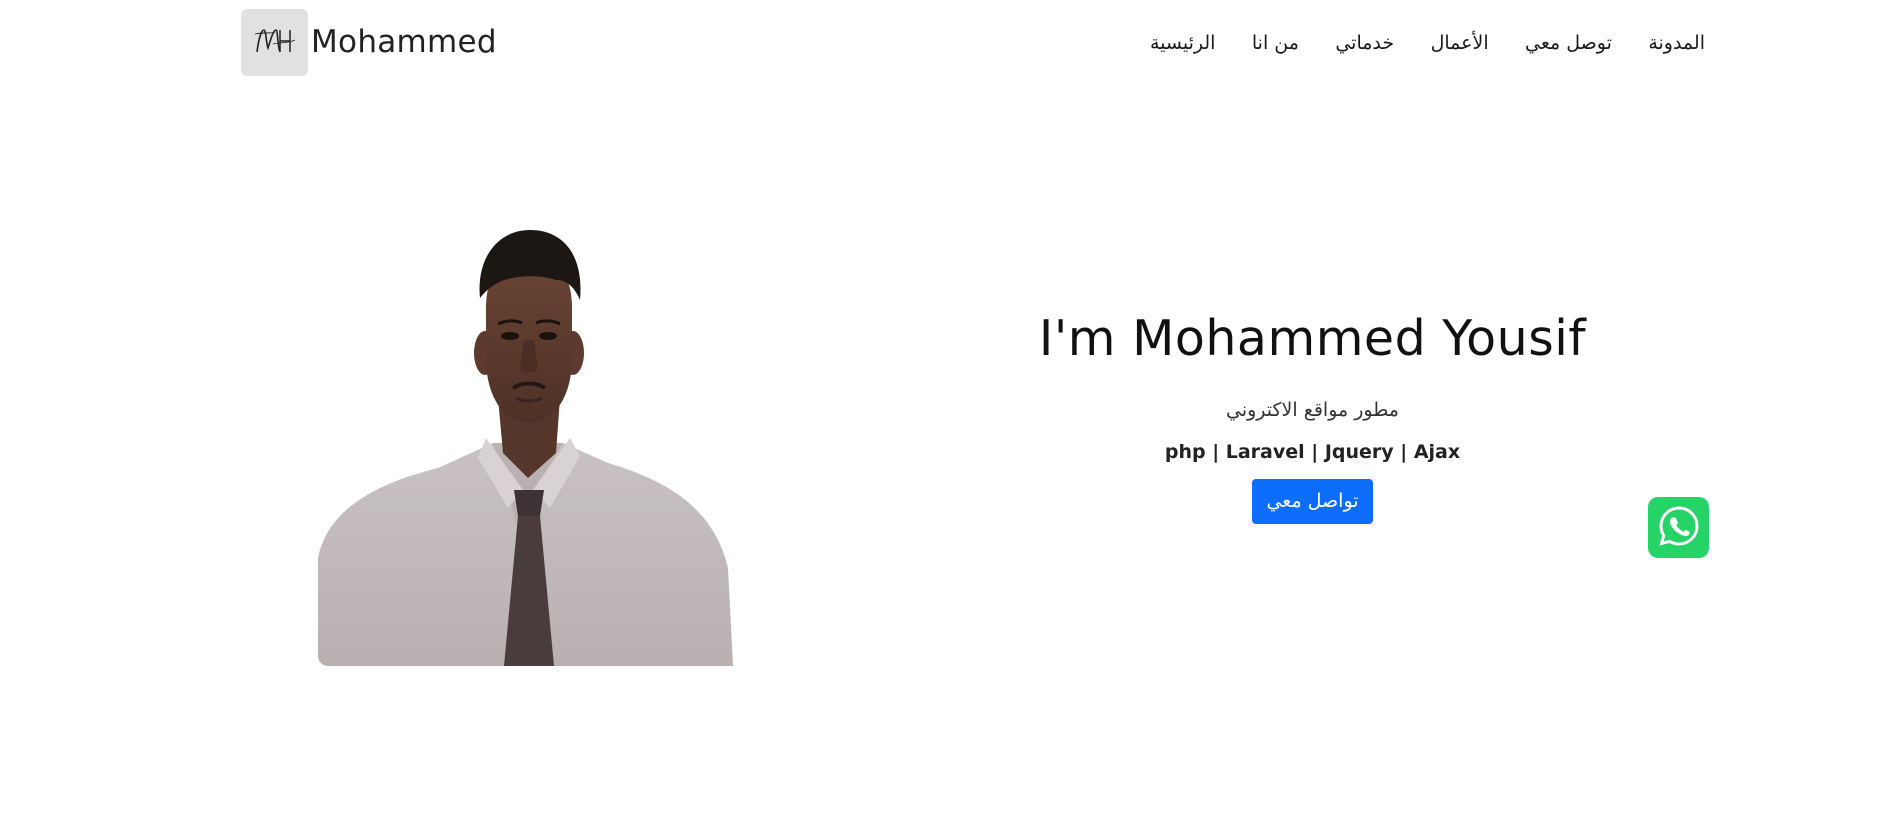 Image resolution: width=1878 pixels, height=823 pixels. I want to click on profile-photo, so click(525, 447).